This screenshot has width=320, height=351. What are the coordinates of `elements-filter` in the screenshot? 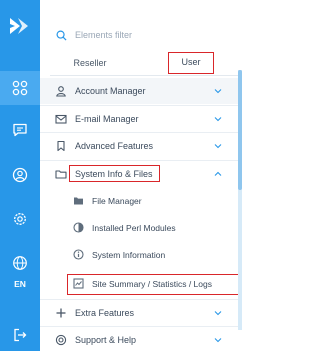 It's located at (146, 35).